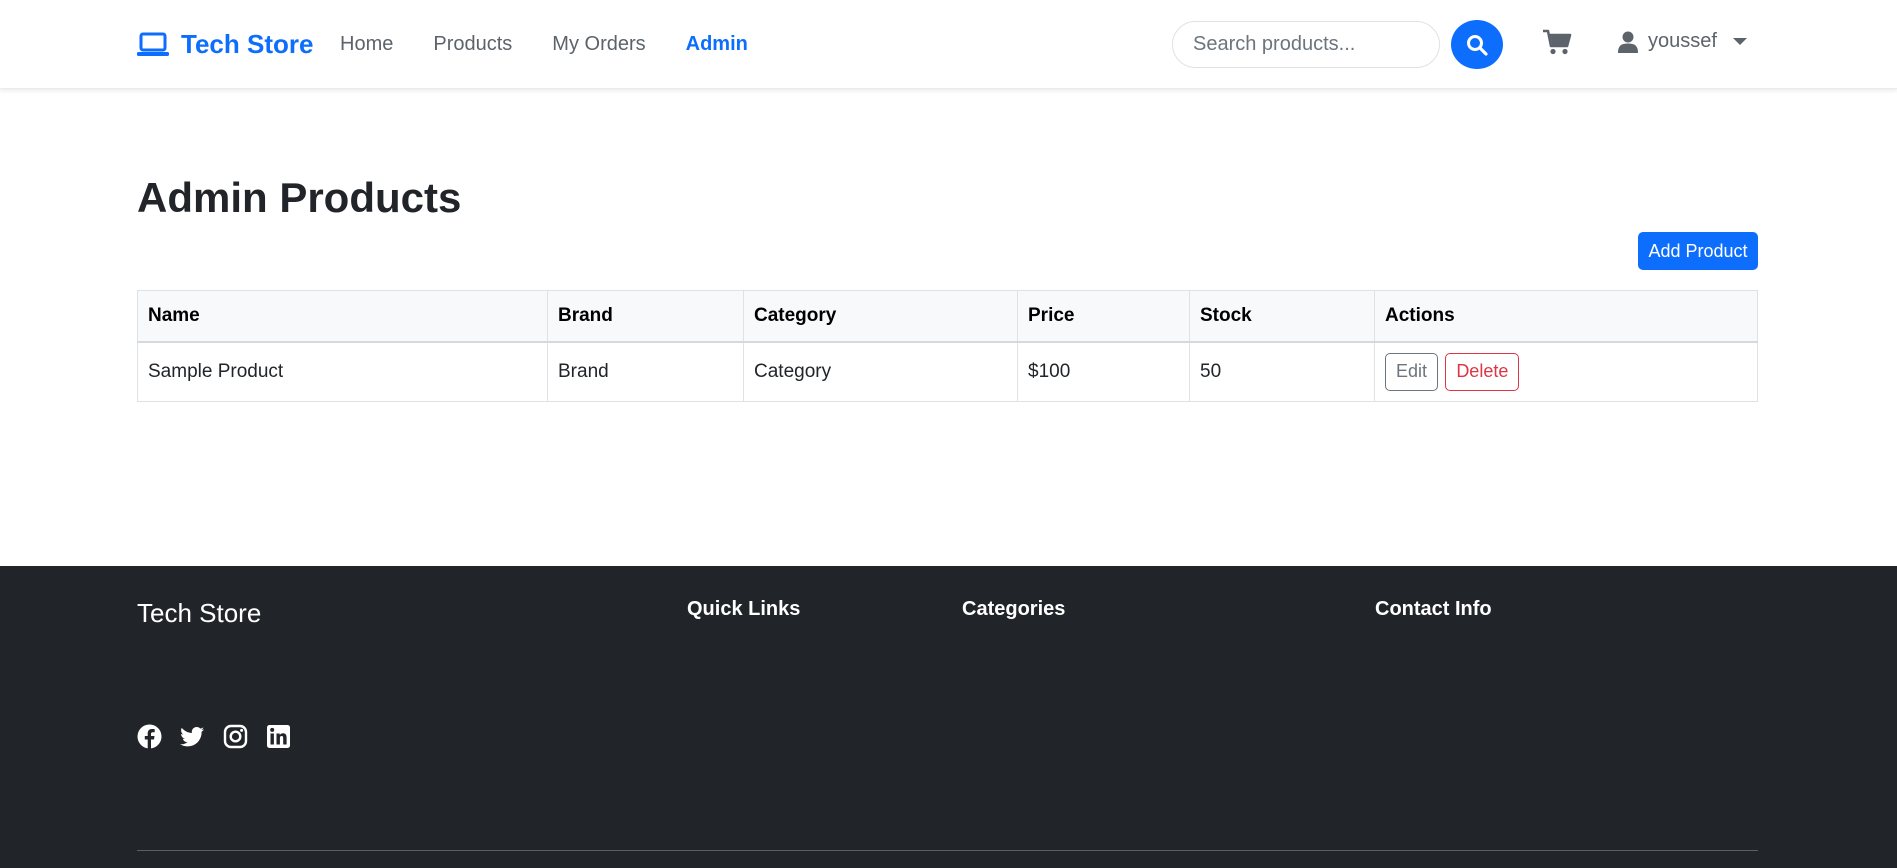  What do you see at coordinates (199, 613) in the screenshot?
I see `footer-brand: Tech Store` at bounding box center [199, 613].